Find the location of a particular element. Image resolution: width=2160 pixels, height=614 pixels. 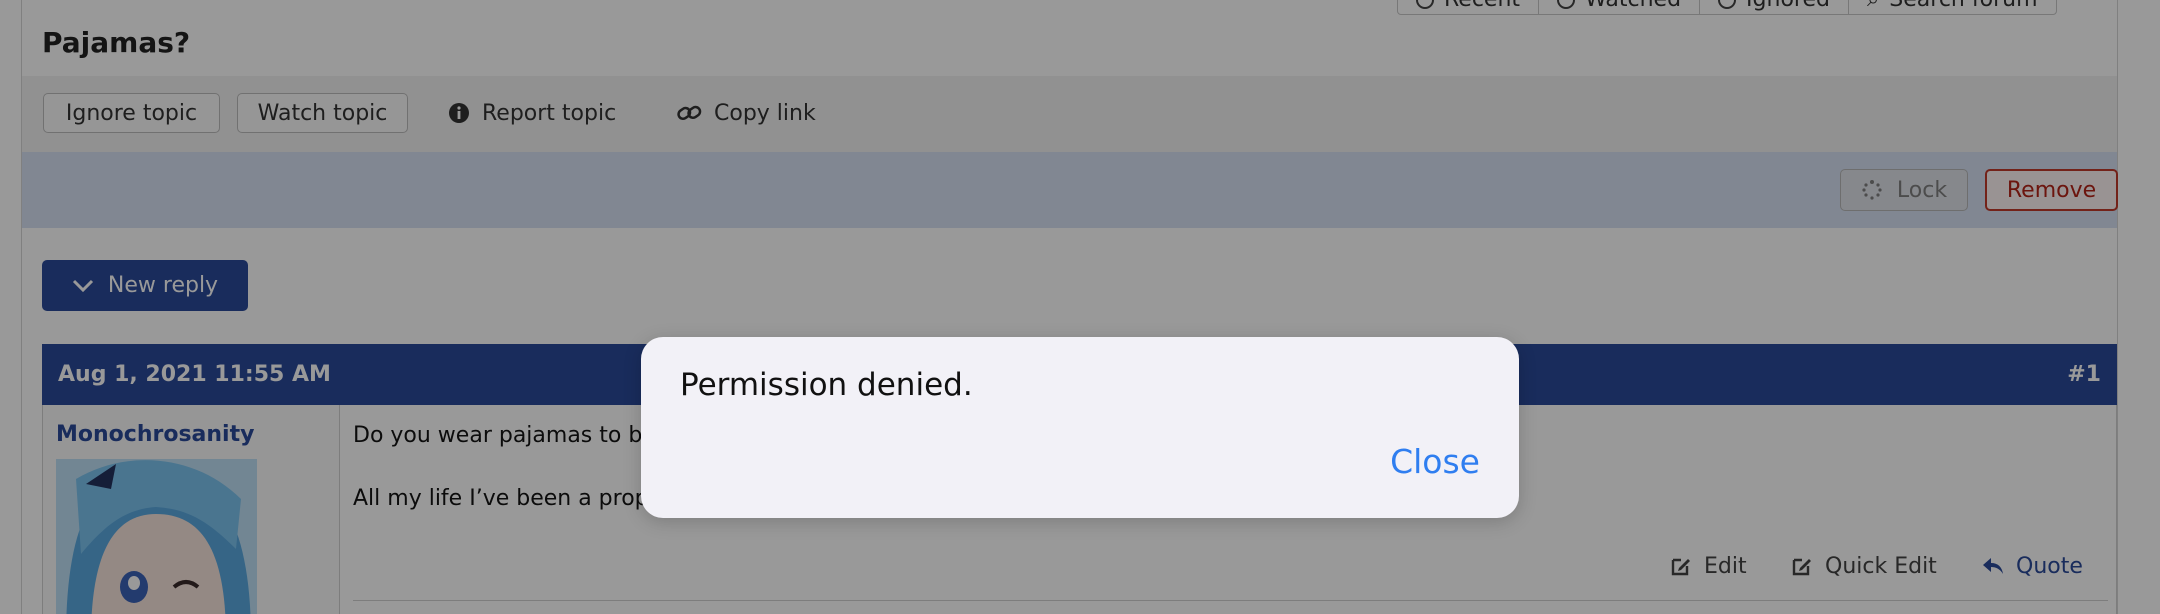

close-button: Close is located at coordinates (1435, 461).